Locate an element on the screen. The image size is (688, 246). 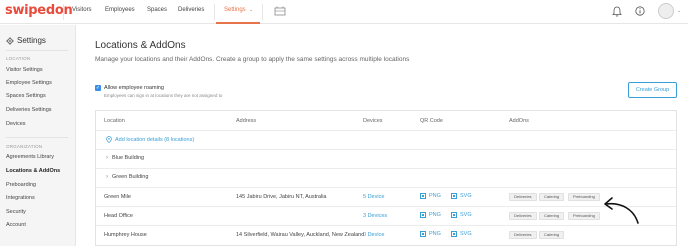
annotation-arrow-icon is located at coordinates (621, 210).